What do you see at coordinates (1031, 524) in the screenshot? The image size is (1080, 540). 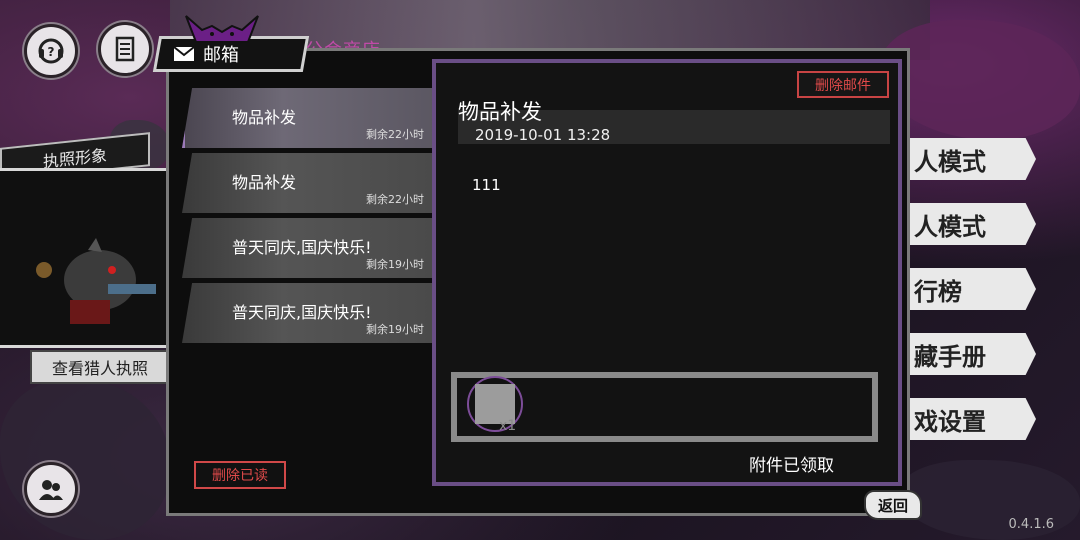 I see `version-label: 0.4.1.6` at bounding box center [1031, 524].